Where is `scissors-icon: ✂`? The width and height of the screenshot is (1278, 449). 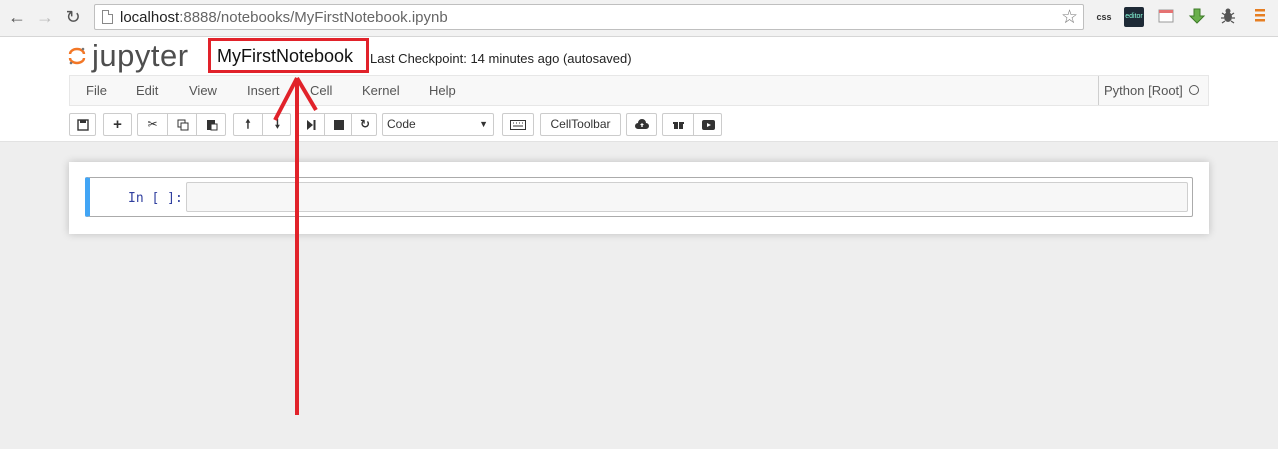 scissors-icon: ✂ is located at coordinates (152, 124).